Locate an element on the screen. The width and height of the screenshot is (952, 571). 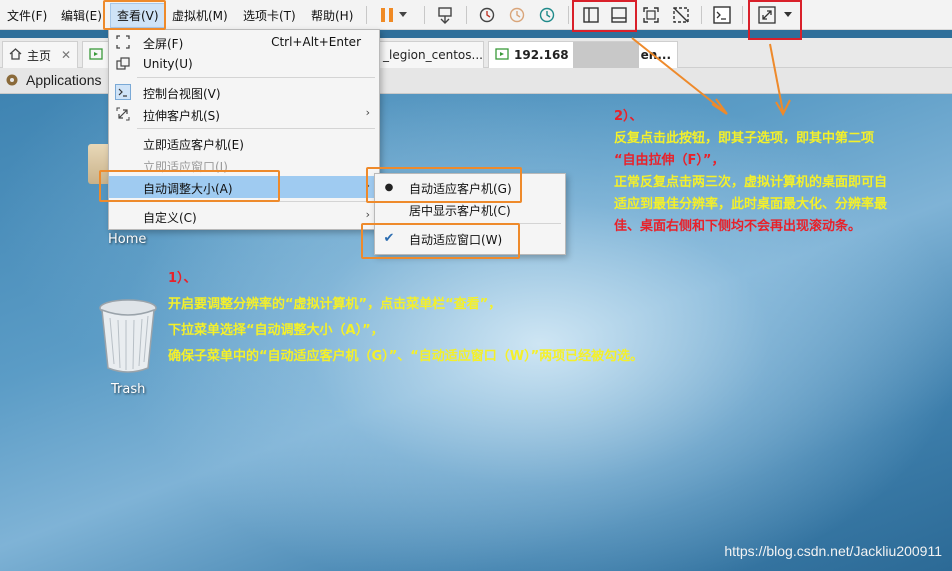
menu-item-shortcut: Ctrl+Alt+Enter is located at coordinates (316, 42).